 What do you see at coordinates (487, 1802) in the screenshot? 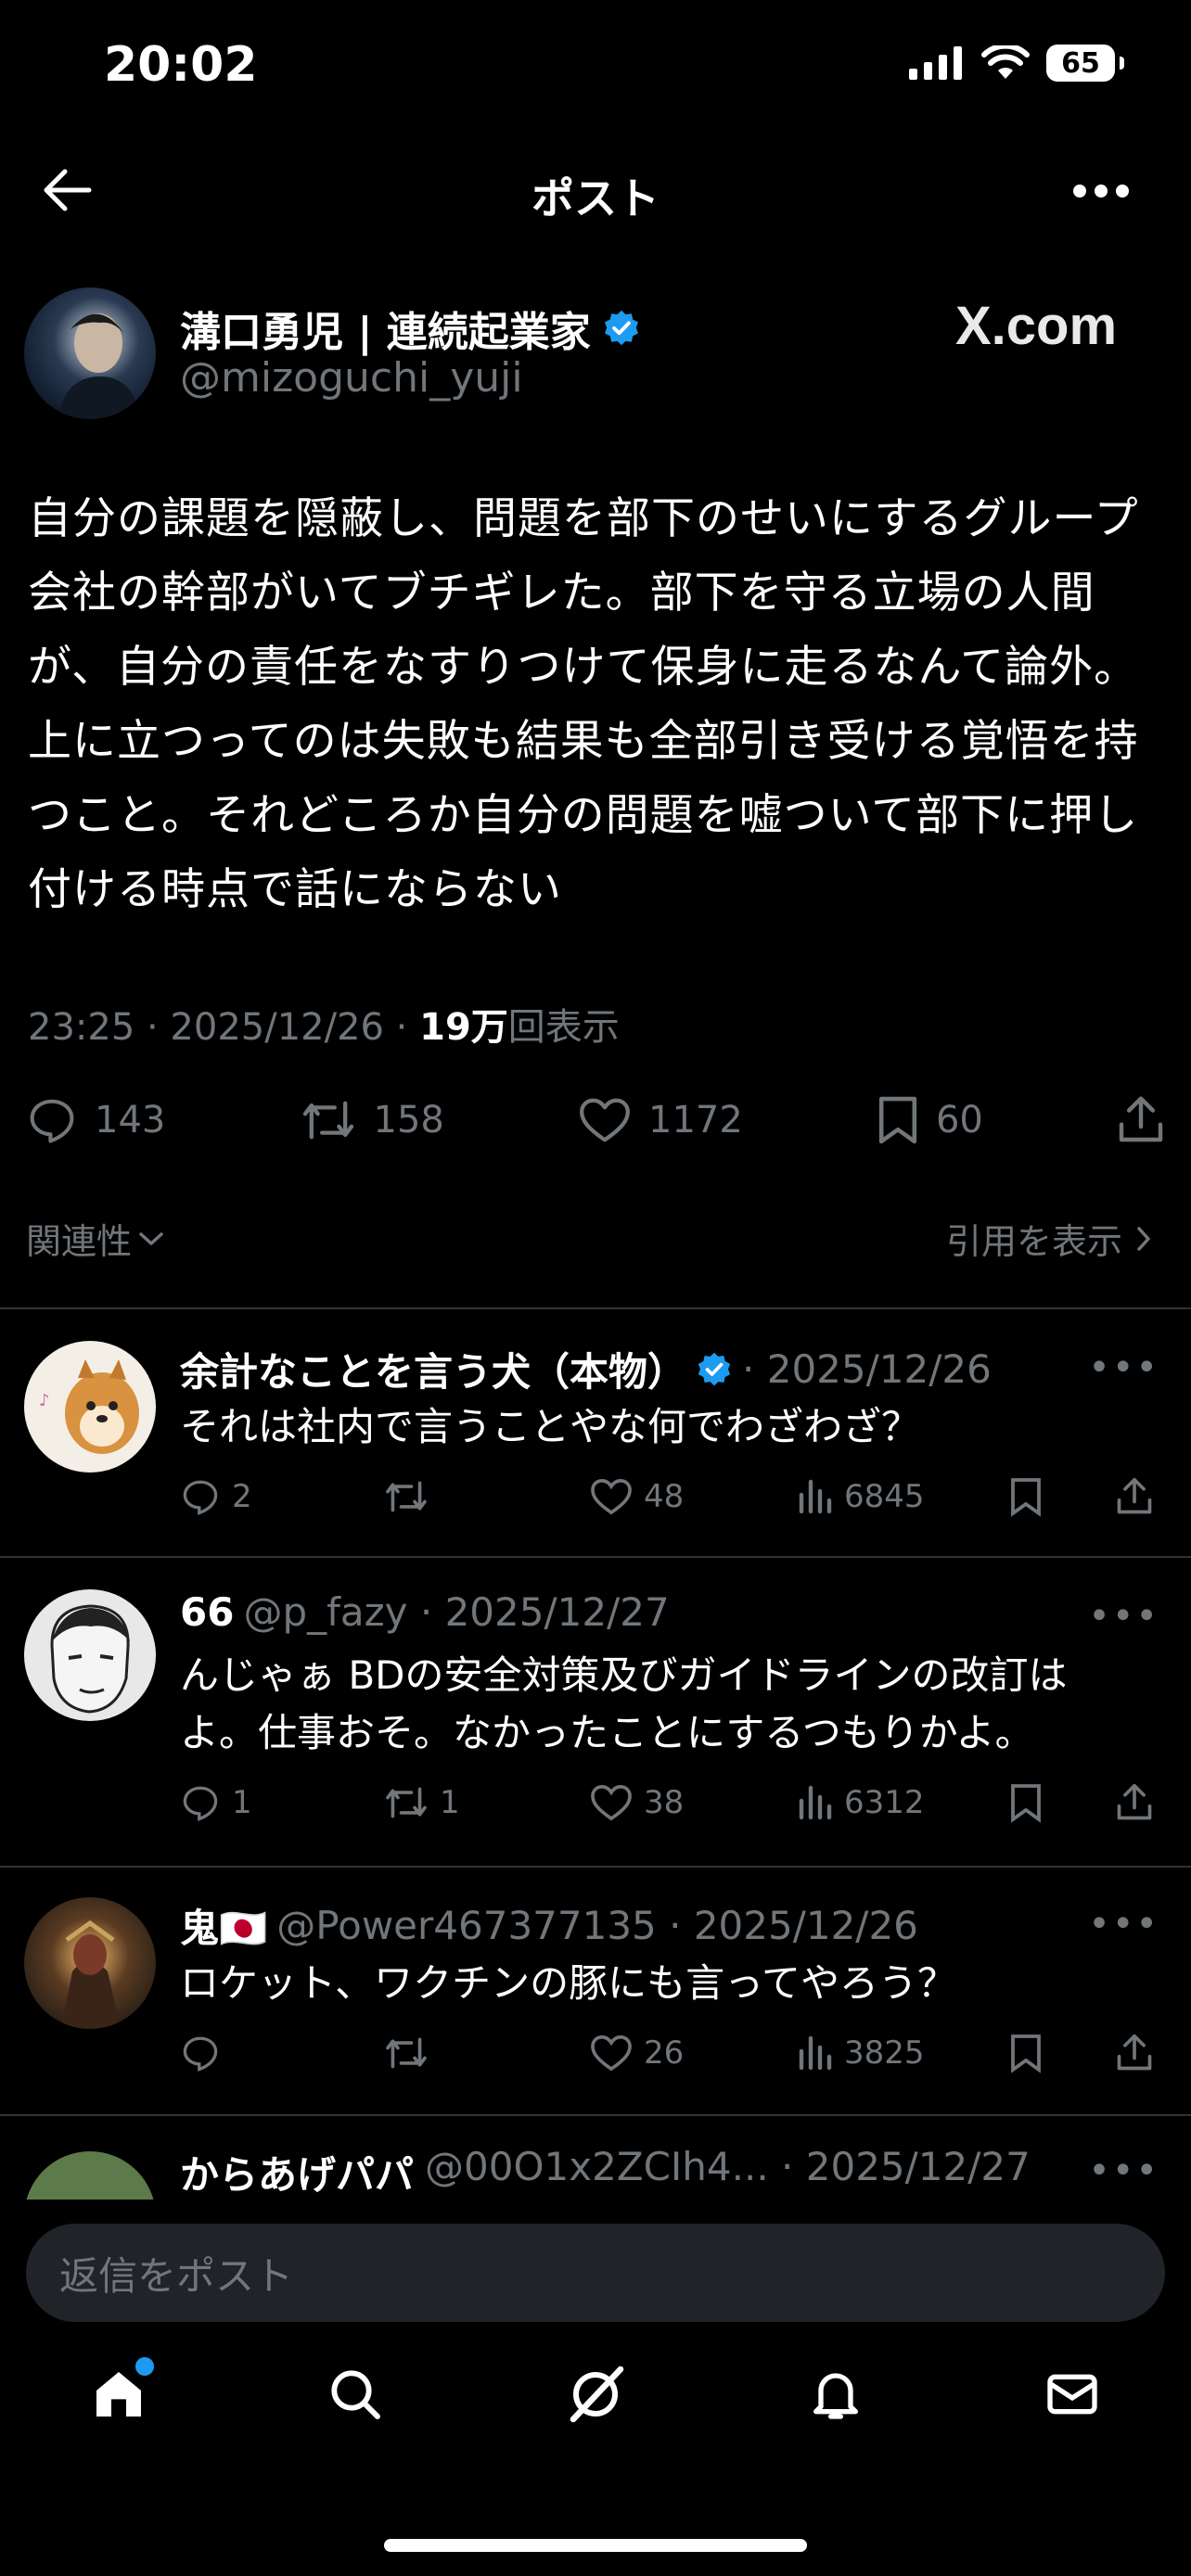
I see `repost-button: 1` at bounding box center [487, 1802].